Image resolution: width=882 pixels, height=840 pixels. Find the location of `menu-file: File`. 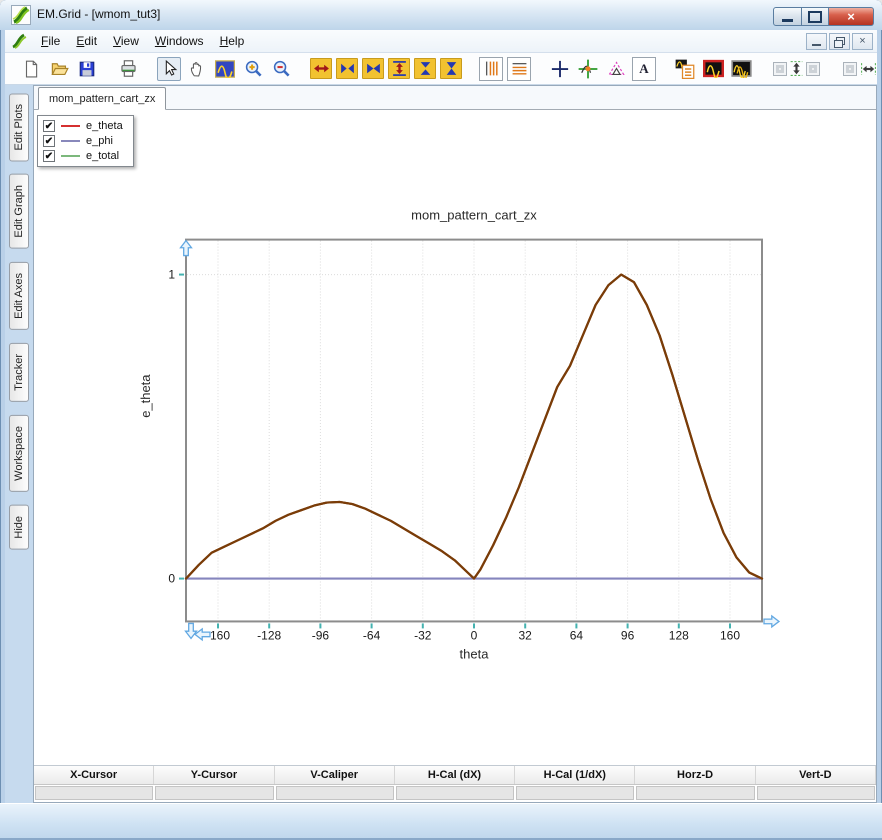

menu-file: File is located at coordinates (50, 41).